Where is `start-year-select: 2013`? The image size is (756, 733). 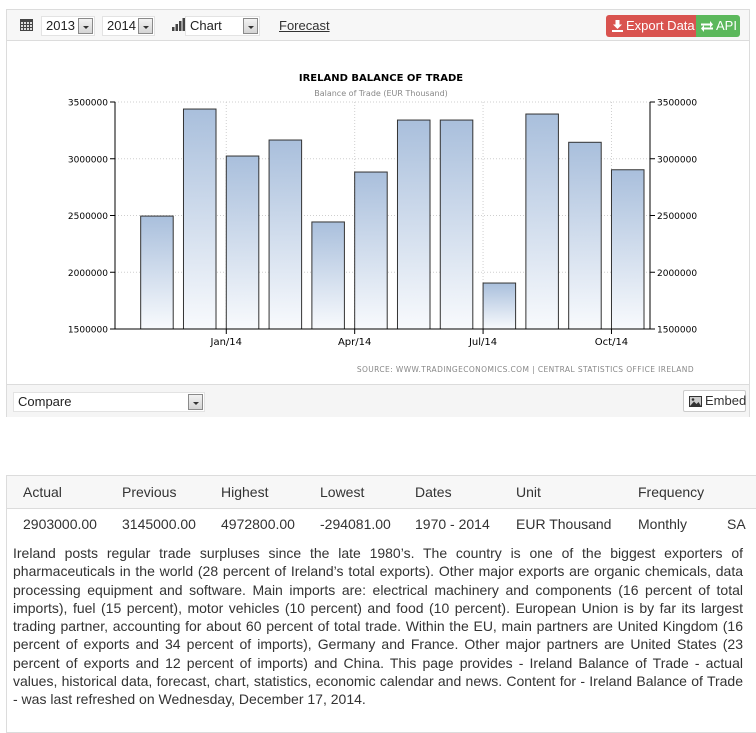
start-year-select: 2013 is located at coordinates (68, 26).